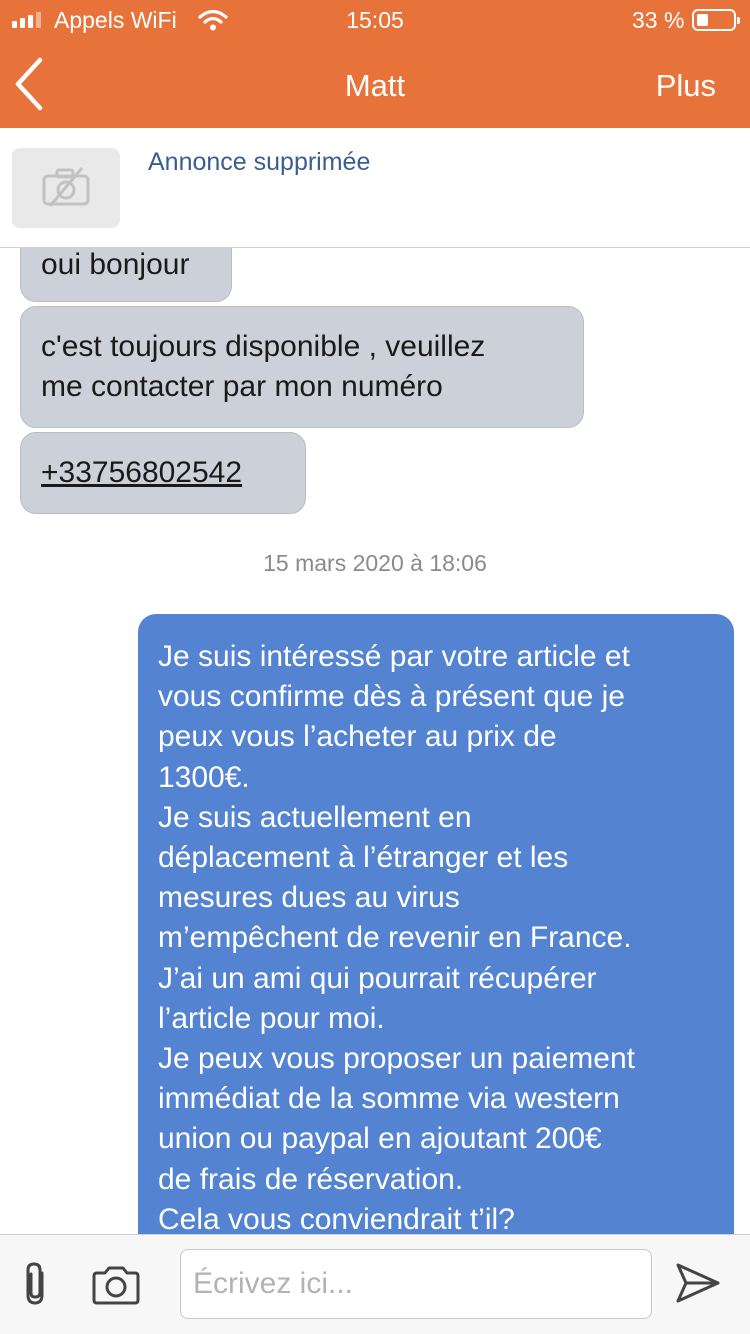  I want to click on message-line: 1300€., so click(204, 777).